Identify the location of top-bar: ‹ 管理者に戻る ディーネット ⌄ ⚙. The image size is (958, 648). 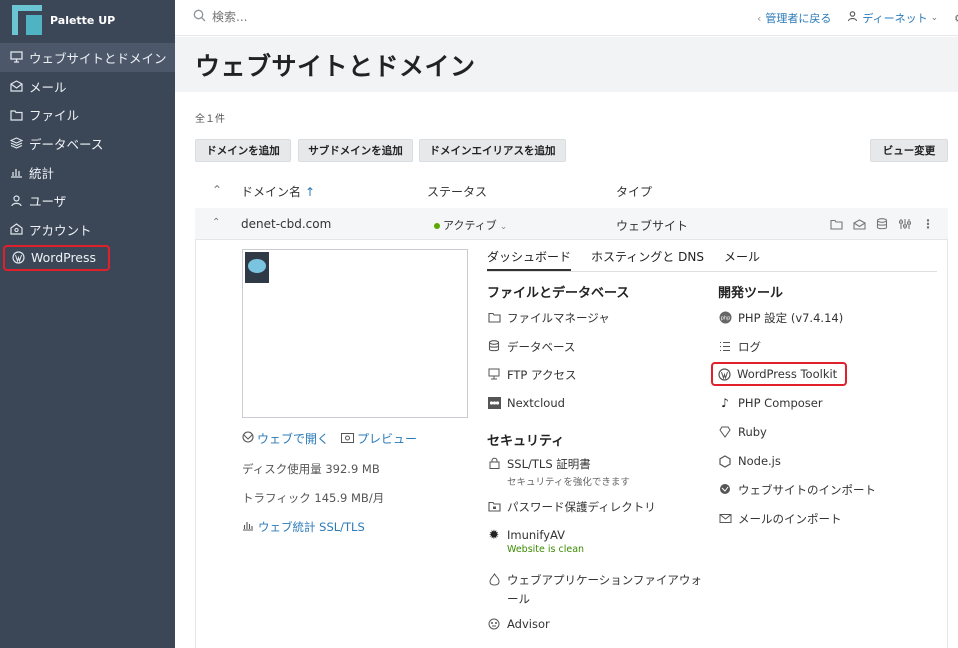
(566, 18).